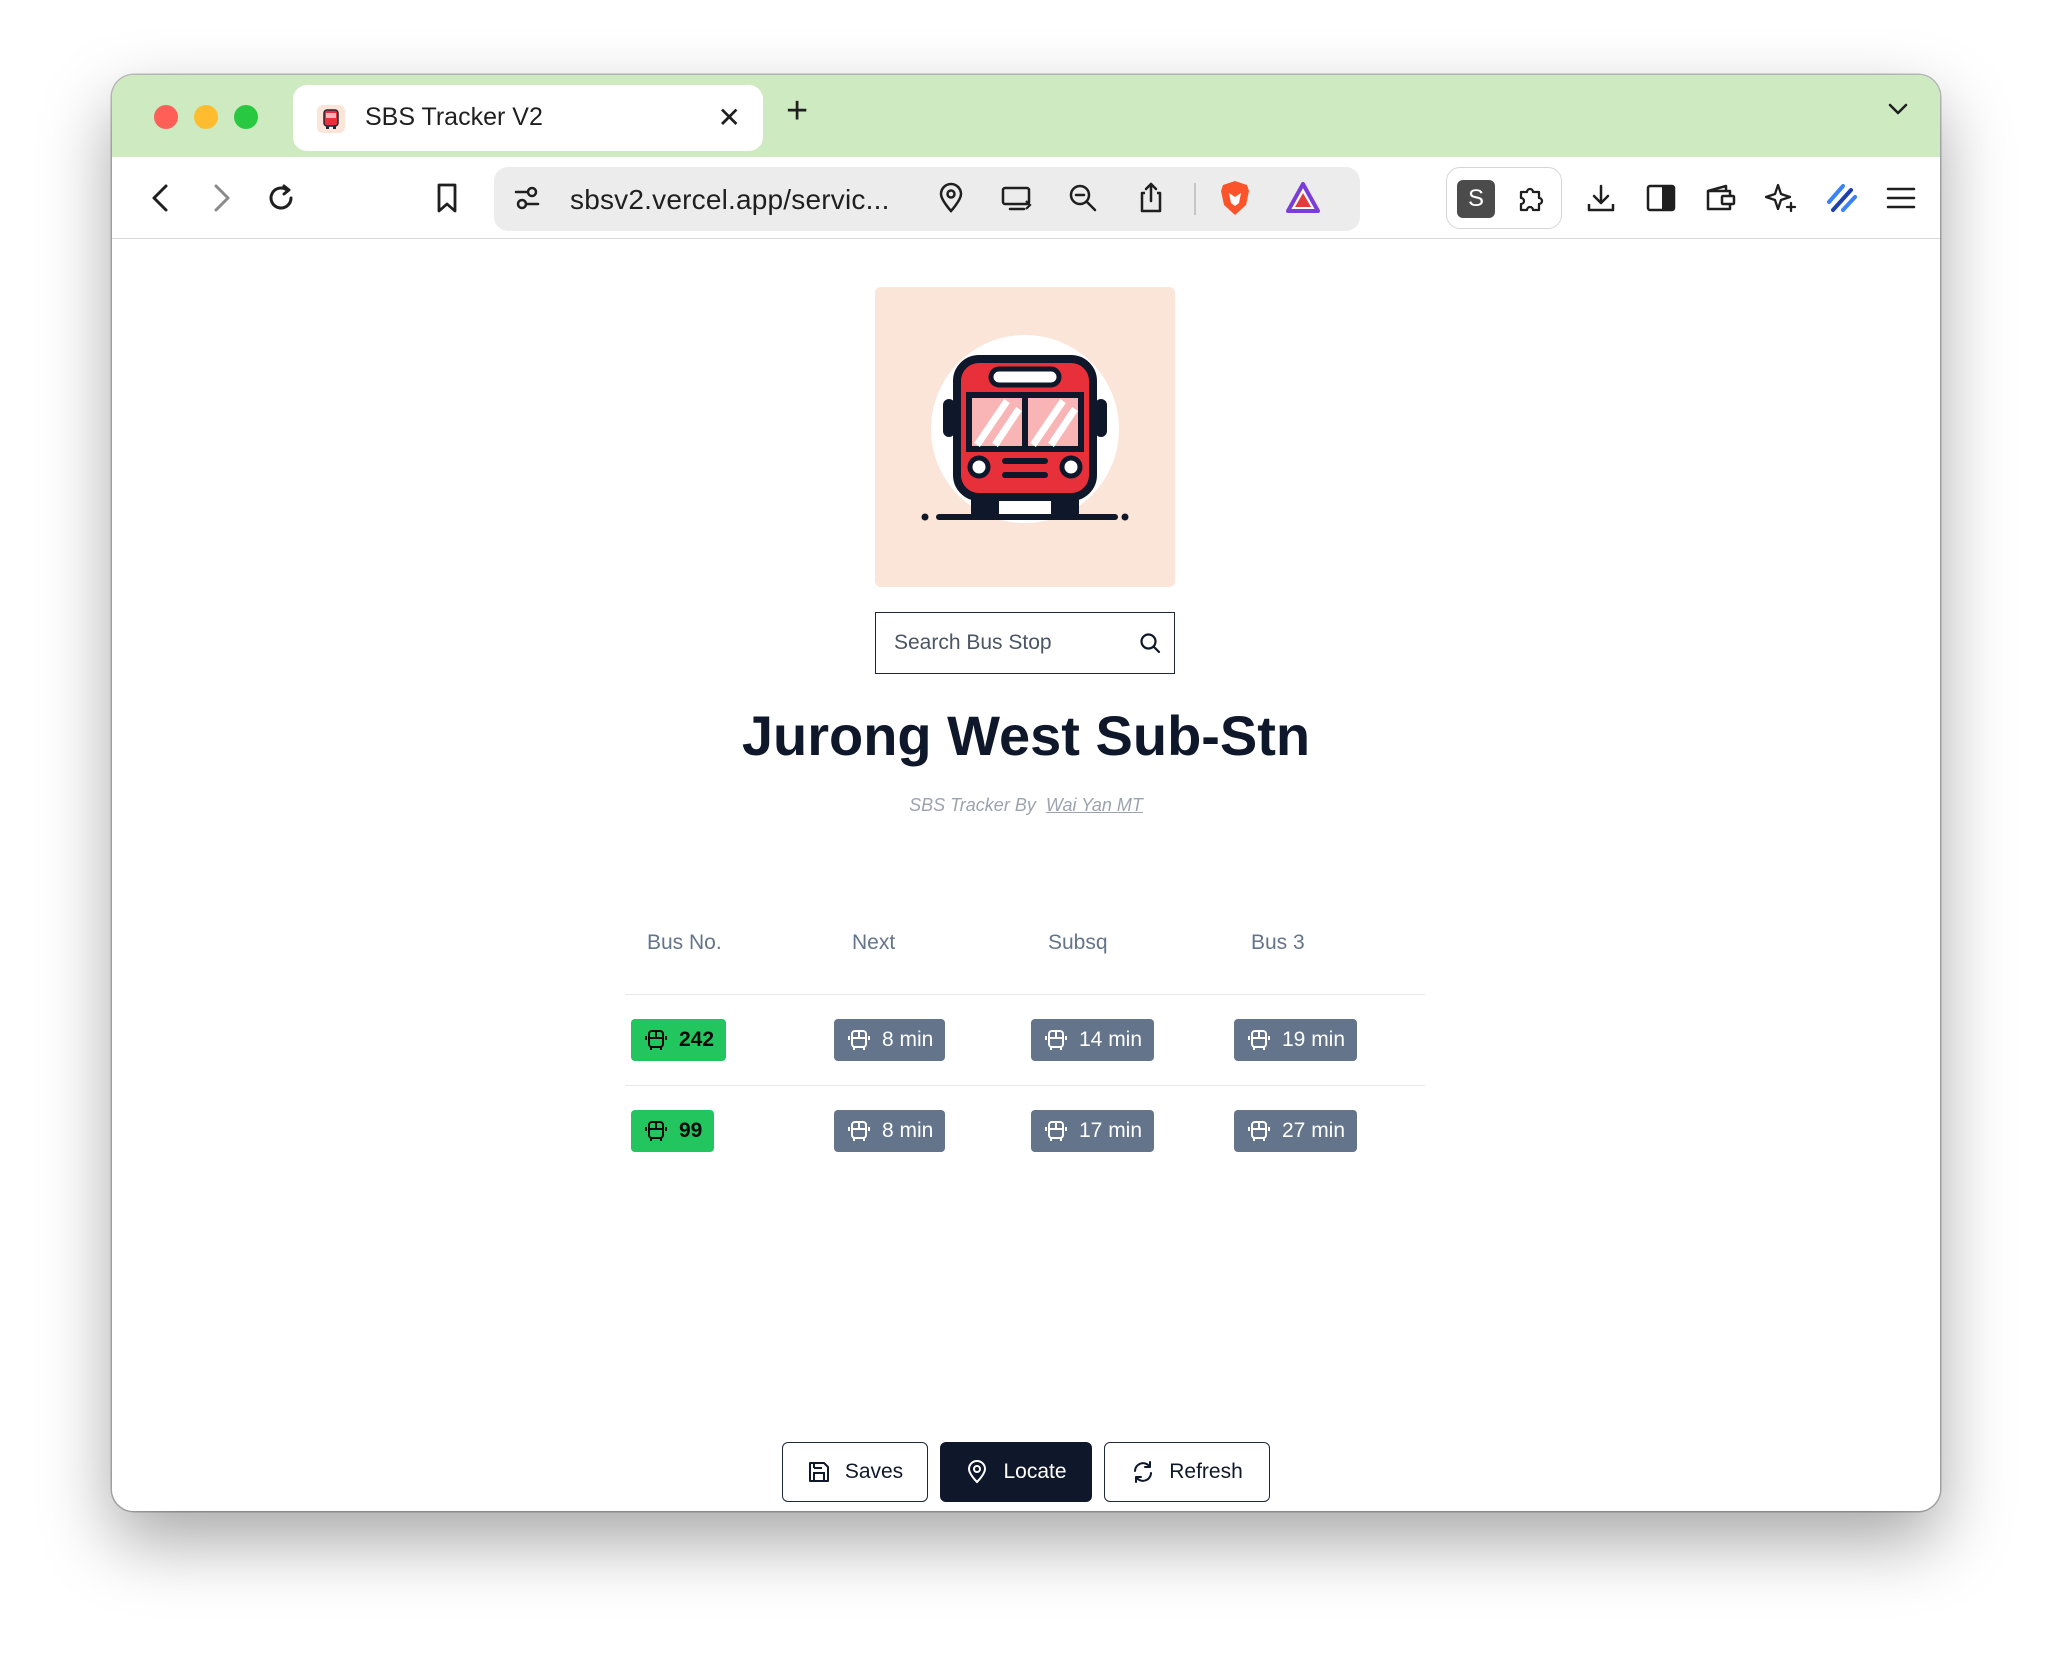 This screenshot has height=1658, width=2050. Describe the element at coordinates (1094, 805) in the screenshot. I see `author-link: Wai Yan MT` at that location.